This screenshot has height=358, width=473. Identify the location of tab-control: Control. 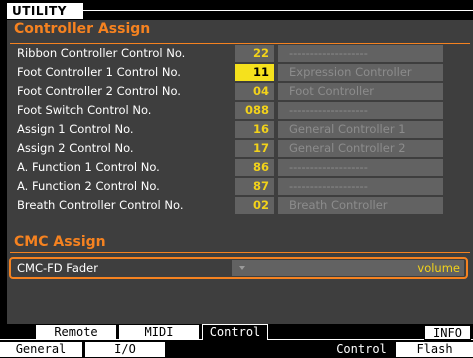
(235, 332).